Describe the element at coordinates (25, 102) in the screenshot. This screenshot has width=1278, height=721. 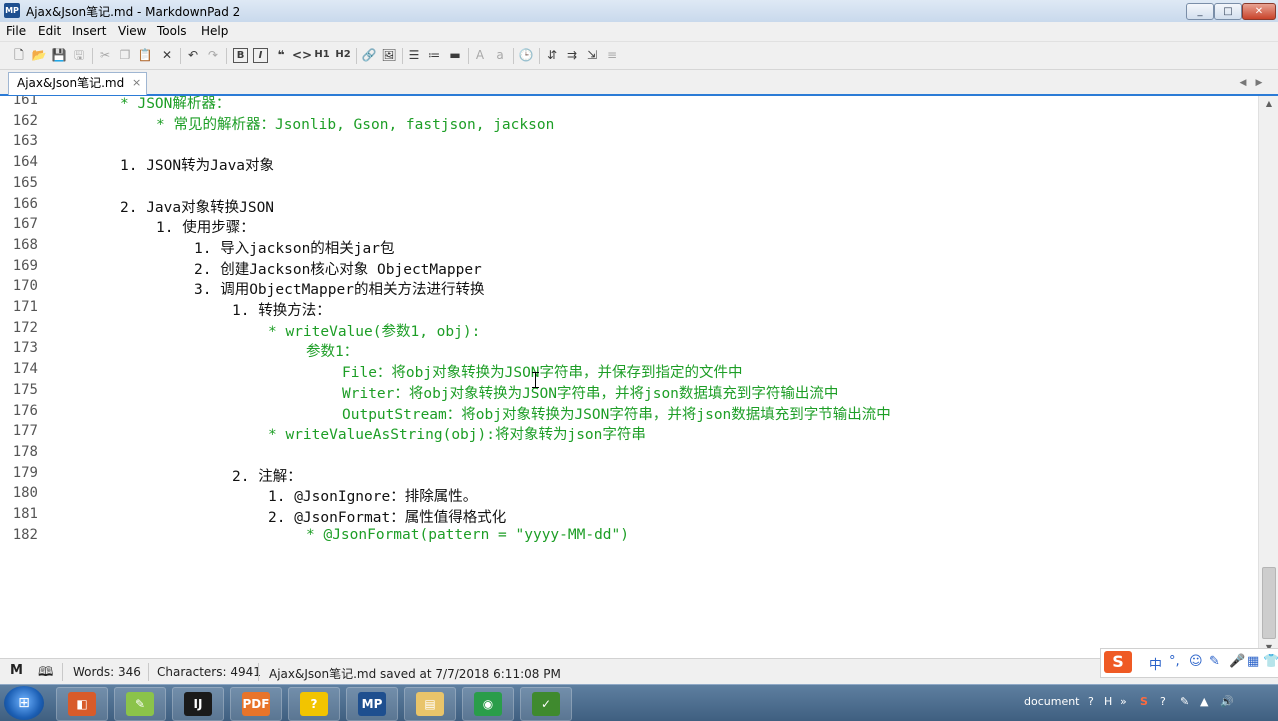
I see `line-number: 161` at that location.